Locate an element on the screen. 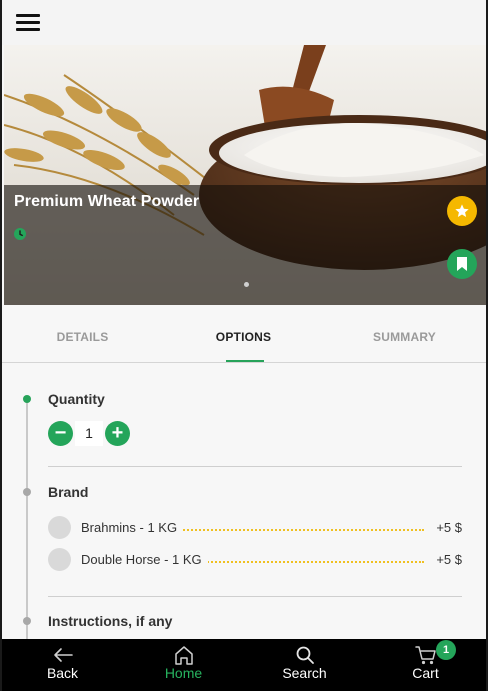  favorite-button is located at coordinates (462, 211).